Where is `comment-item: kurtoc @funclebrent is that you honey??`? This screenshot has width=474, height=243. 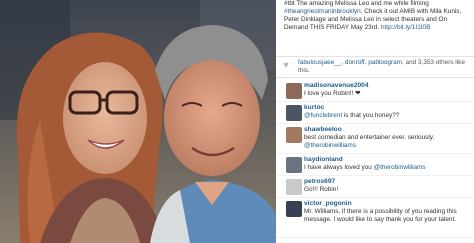 comment-item: kurtoc @funclebrent is that you honey?? is located at coordinates (375, 113).